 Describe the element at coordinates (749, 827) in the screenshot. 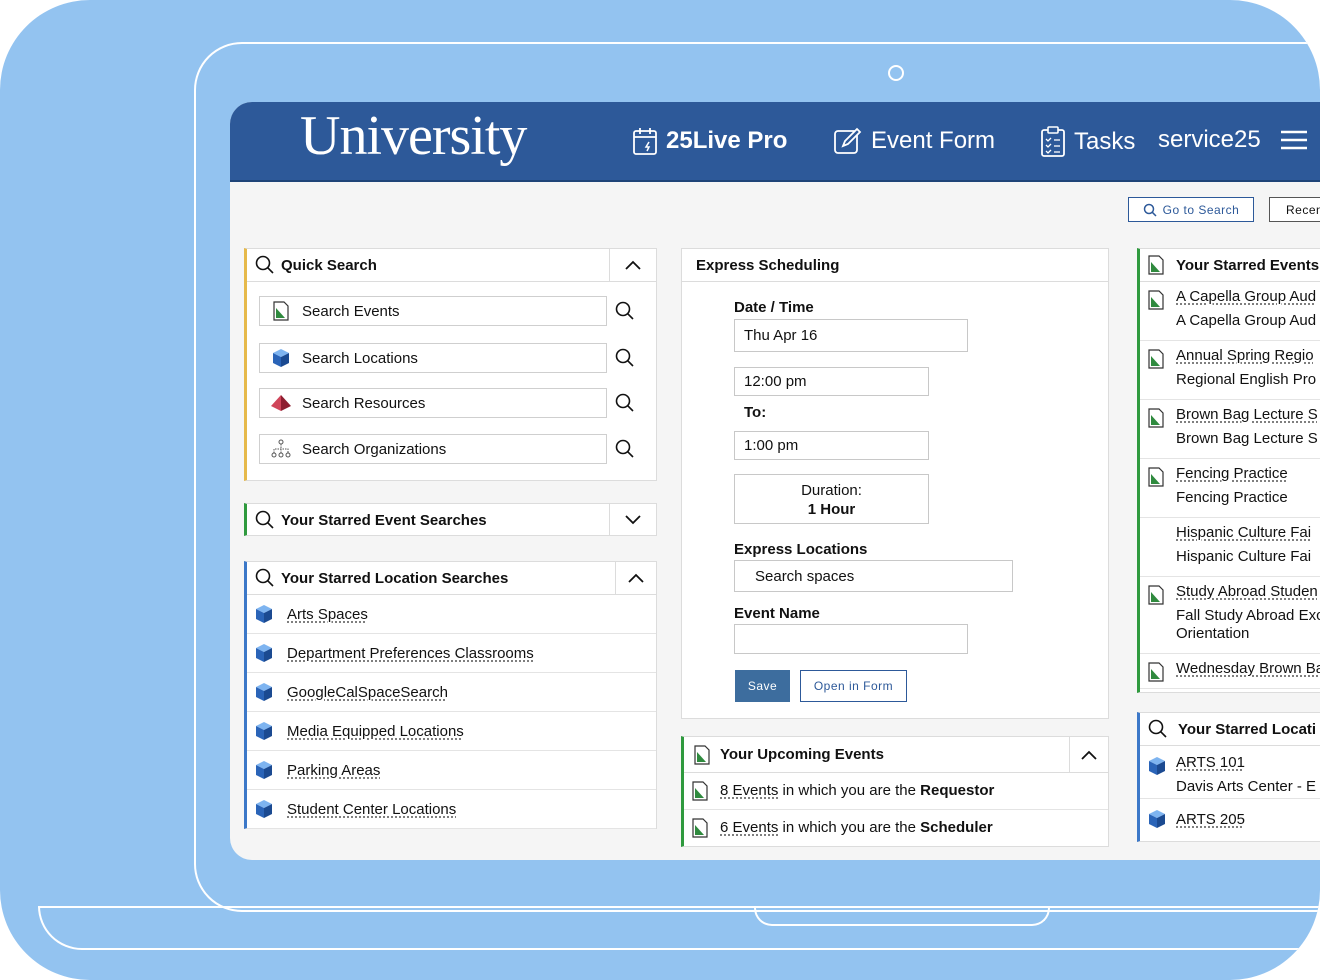

I see `event-count-link: 6 Events` at that location.